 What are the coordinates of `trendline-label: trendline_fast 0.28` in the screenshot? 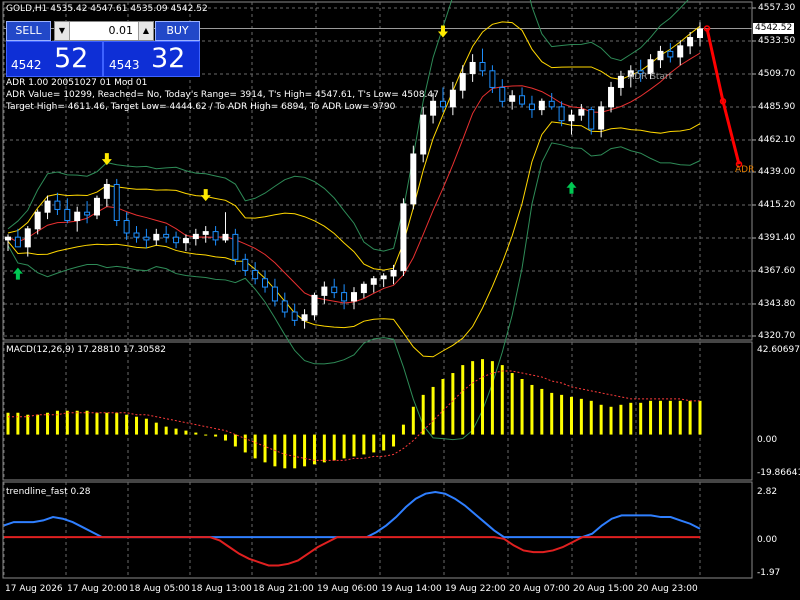 It's located at (48, 492).